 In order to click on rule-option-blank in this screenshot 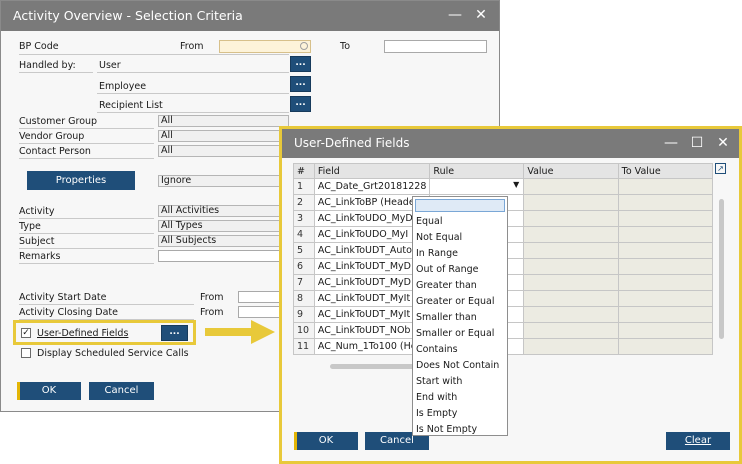, I will do `click(460, 205)`.